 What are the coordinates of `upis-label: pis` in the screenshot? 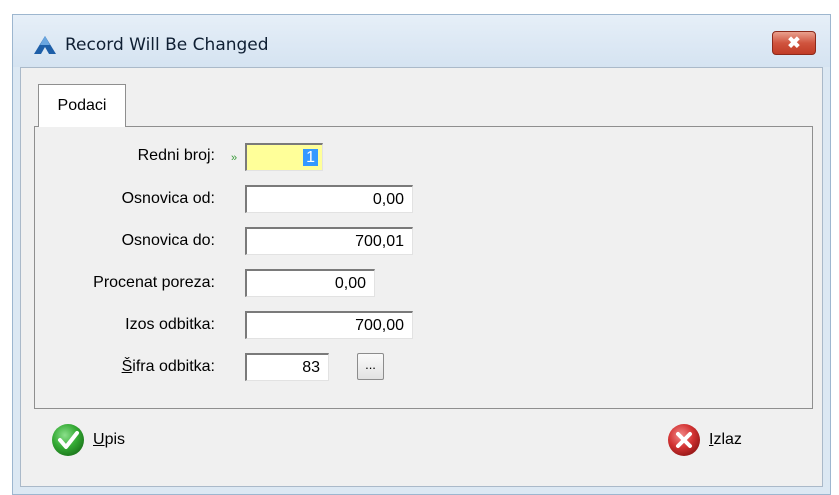 It's located at (115, 439).